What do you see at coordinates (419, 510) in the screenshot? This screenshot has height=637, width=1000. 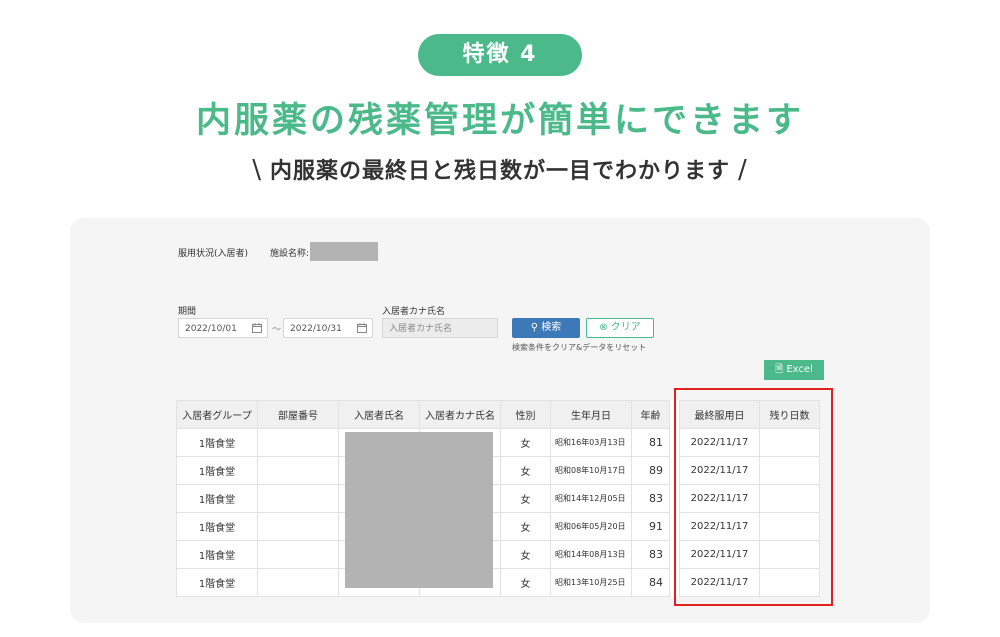 I see `resident-names-redacted` at bounding box center [419, 510].